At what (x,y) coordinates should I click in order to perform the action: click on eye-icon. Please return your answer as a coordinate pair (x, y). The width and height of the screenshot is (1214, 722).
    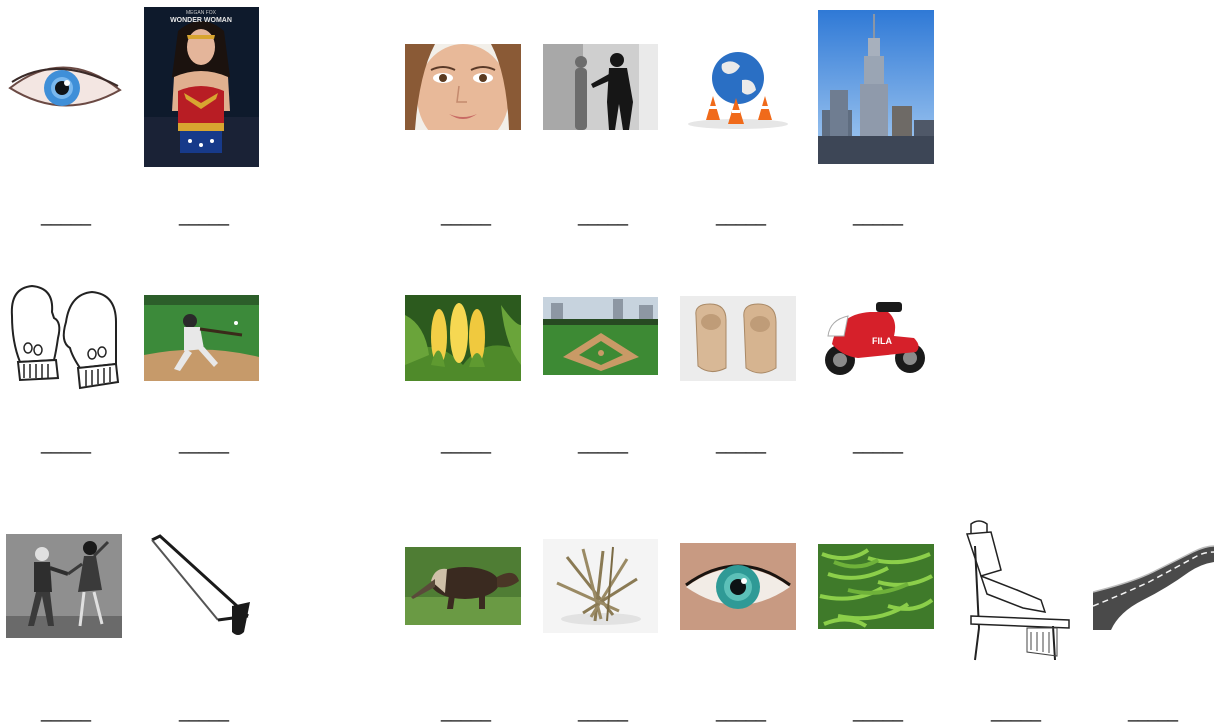
    Looking at the image, I should click on (64, 86).